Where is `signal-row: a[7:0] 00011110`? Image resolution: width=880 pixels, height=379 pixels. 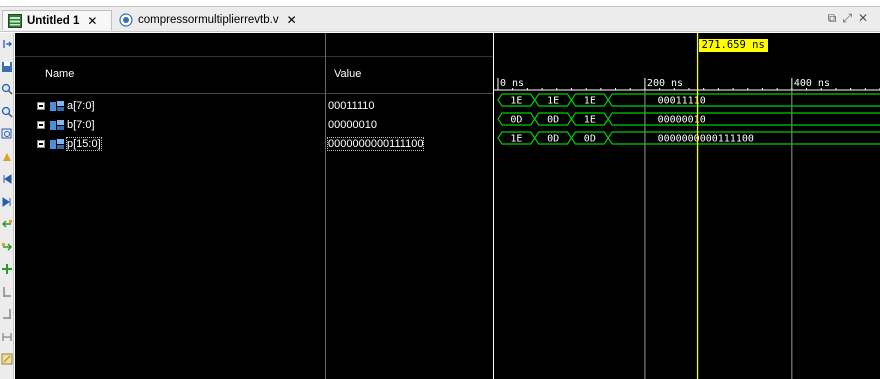 signal-row: a[7:0] 00011110 is located at coordinates (254, 107).